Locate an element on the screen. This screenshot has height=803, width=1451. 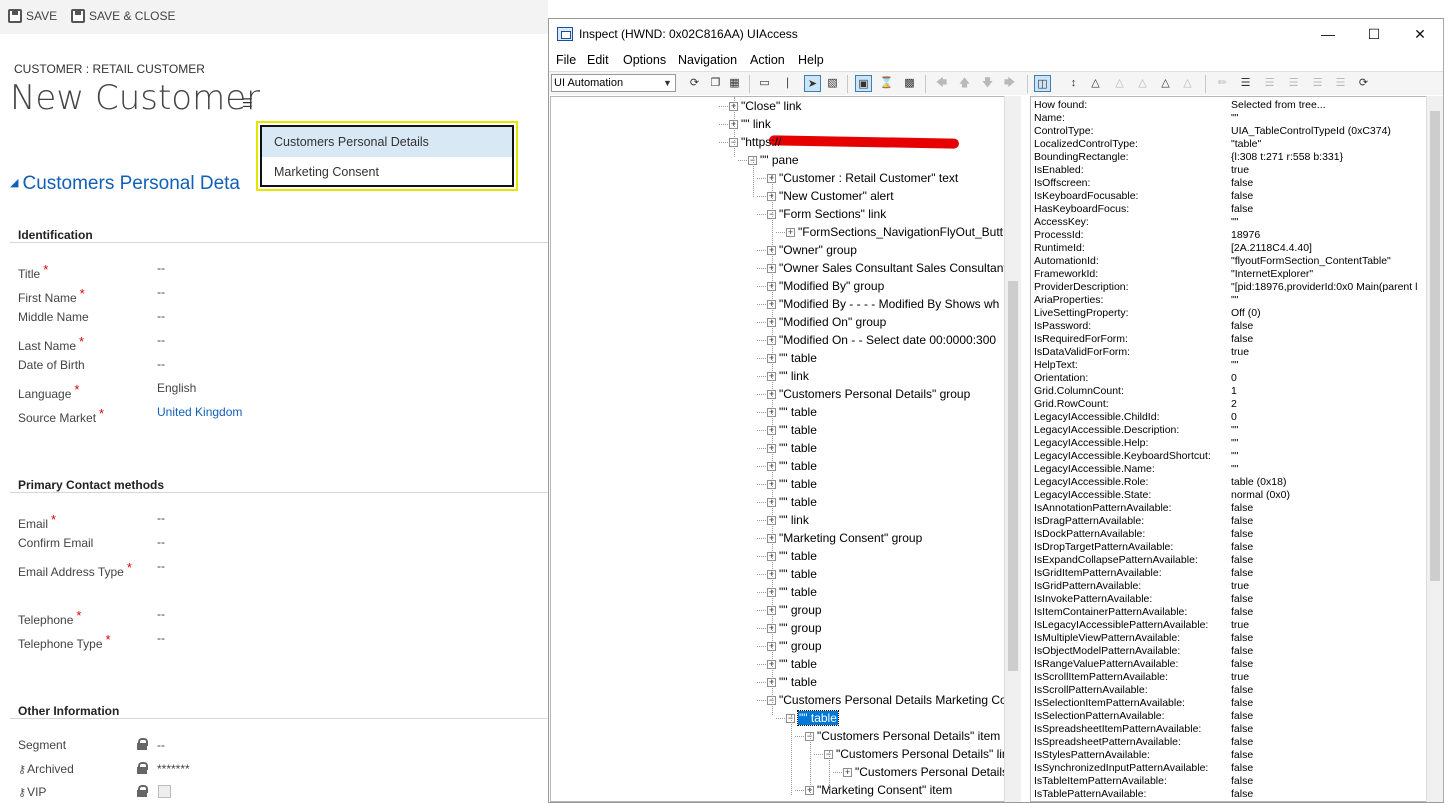
toolbar-tool-icon: ∣ is located at coordinates (787, 83).